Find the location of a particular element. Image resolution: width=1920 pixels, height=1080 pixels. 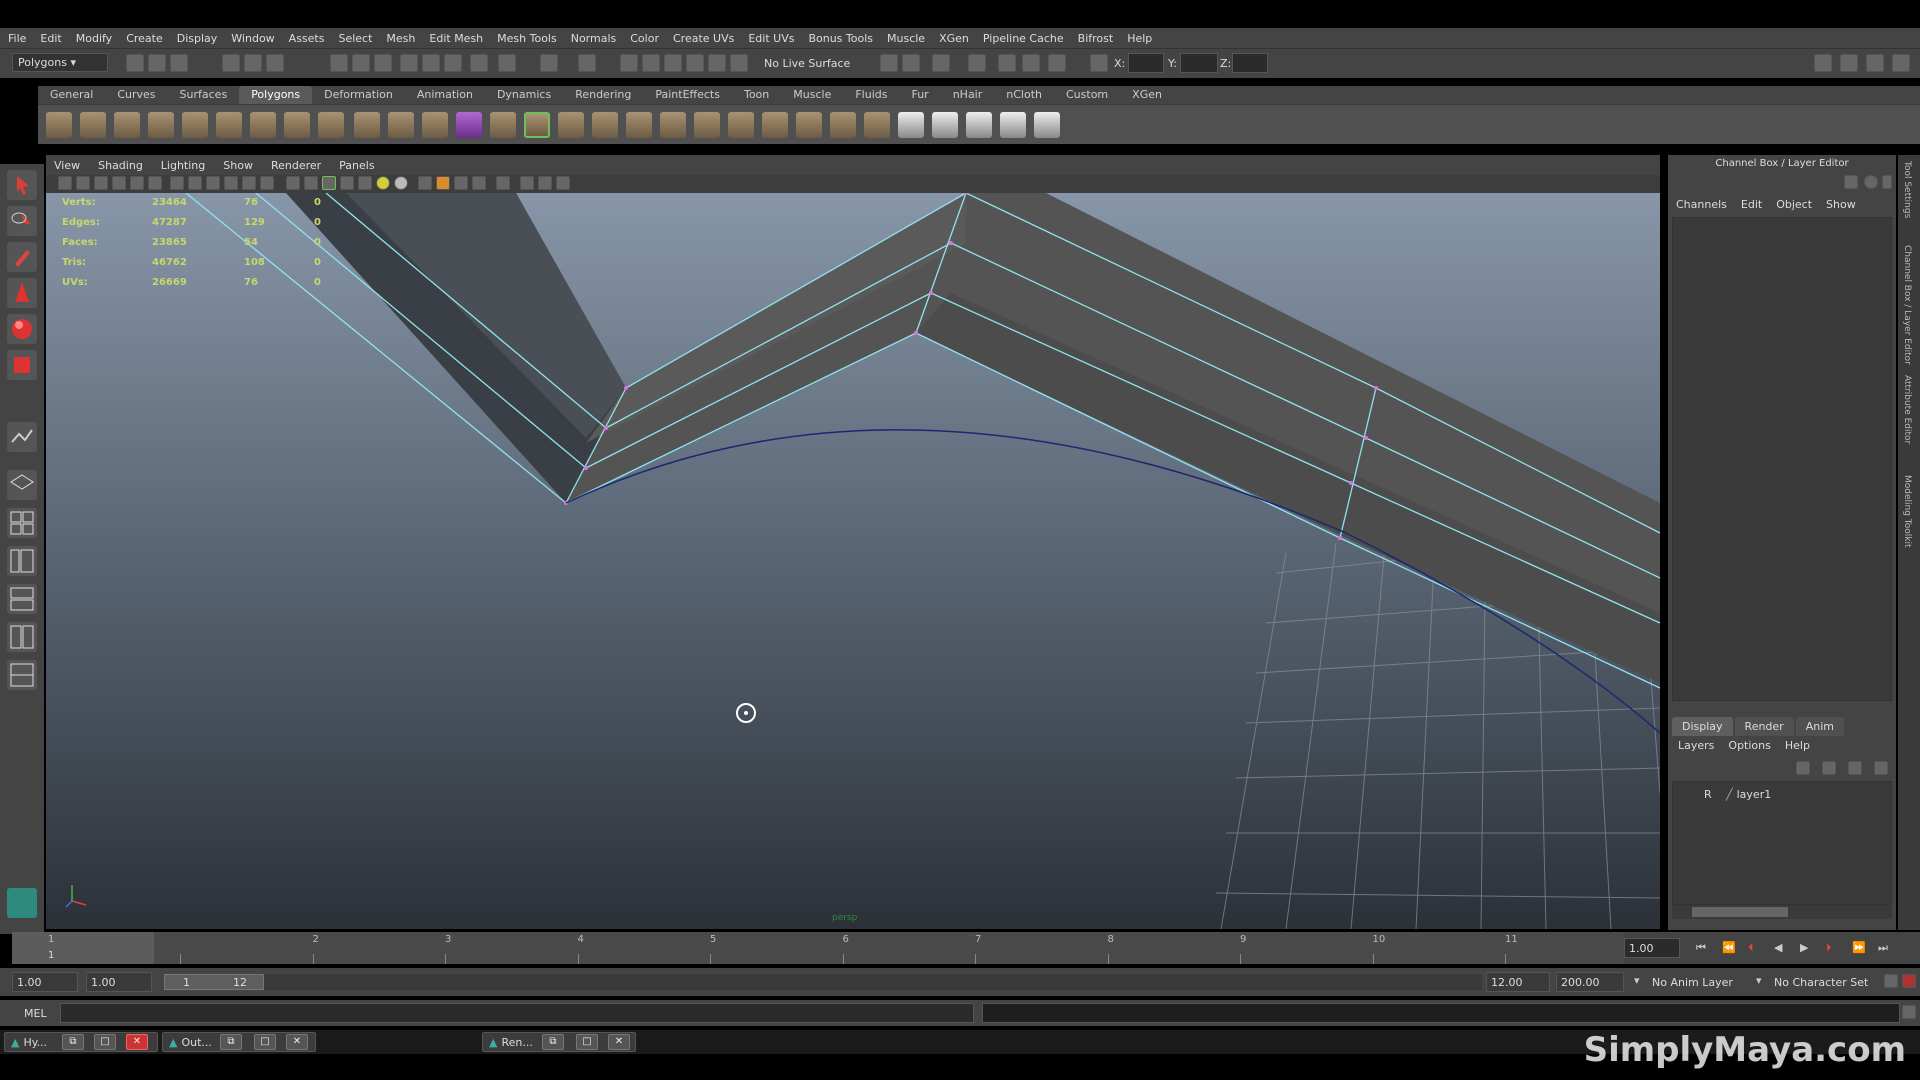

restore-icon: ⧉ is located at coordinates (231, 1042).